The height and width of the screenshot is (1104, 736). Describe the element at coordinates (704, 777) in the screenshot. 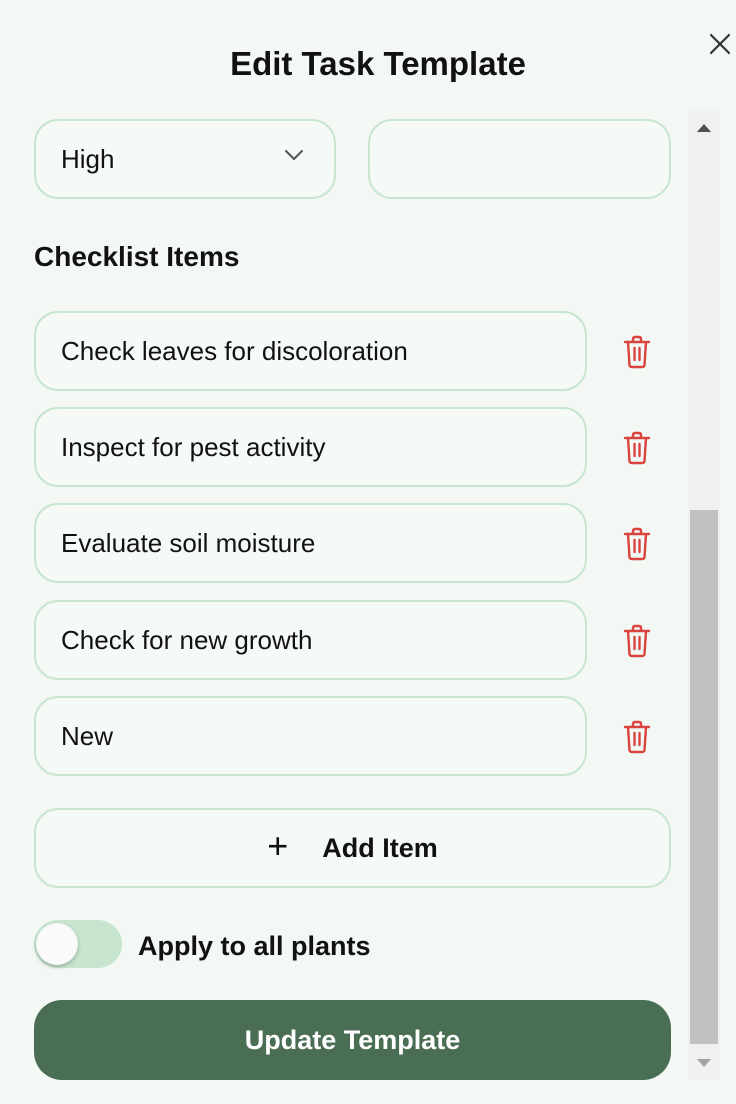

I see `scroll-thumb` at that location.